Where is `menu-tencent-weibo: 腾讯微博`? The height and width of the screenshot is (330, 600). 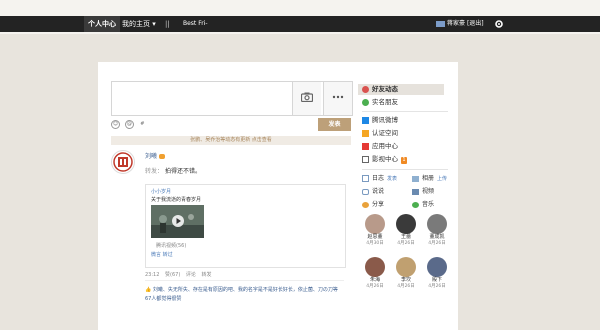
menu-tencent-weibo: 腾讯微博 is located at coordinates (380, 120).